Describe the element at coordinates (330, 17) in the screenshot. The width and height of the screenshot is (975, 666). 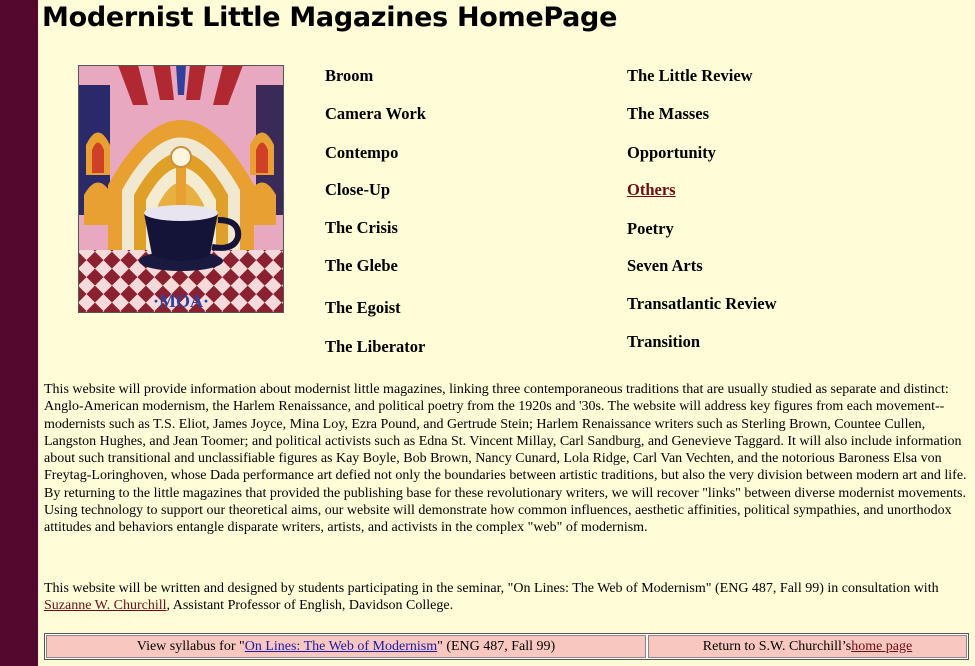
I see `page-title: Modernist Little Magazines HomePage` at that location.